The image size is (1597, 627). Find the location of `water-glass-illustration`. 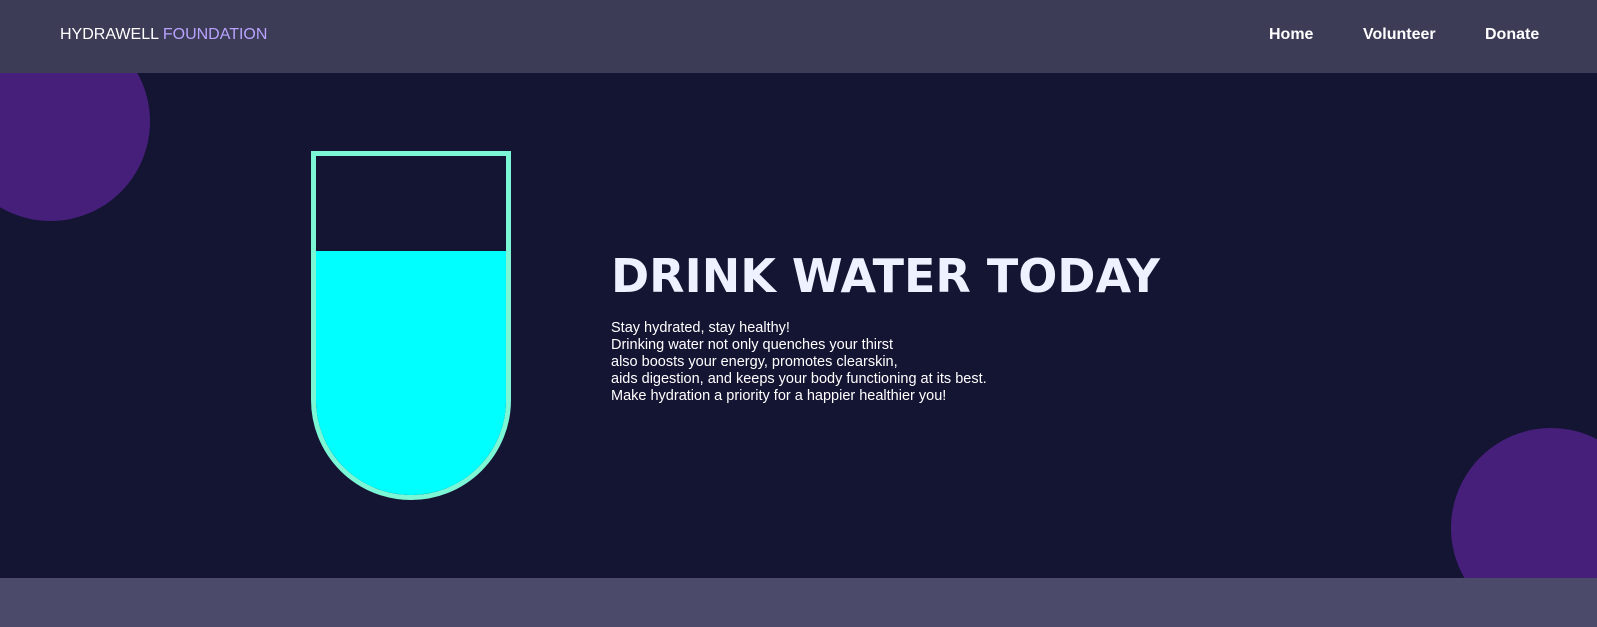

water-glass-illustration is located at coordinates (411, 325).